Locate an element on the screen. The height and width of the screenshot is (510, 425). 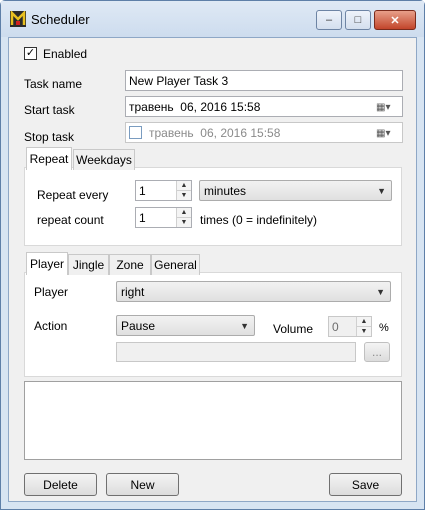
close-icon: ✕ is located at coordinates (395, 20).